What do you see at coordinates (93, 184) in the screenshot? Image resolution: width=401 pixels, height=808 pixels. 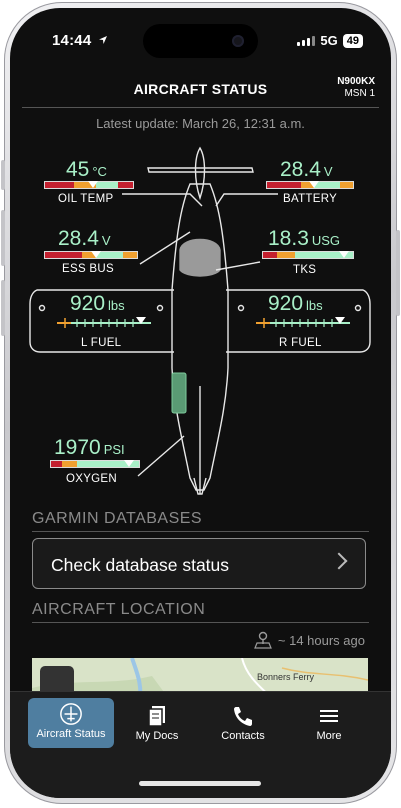 I see `oil-temp-marker` at bounding box center [93, 184].